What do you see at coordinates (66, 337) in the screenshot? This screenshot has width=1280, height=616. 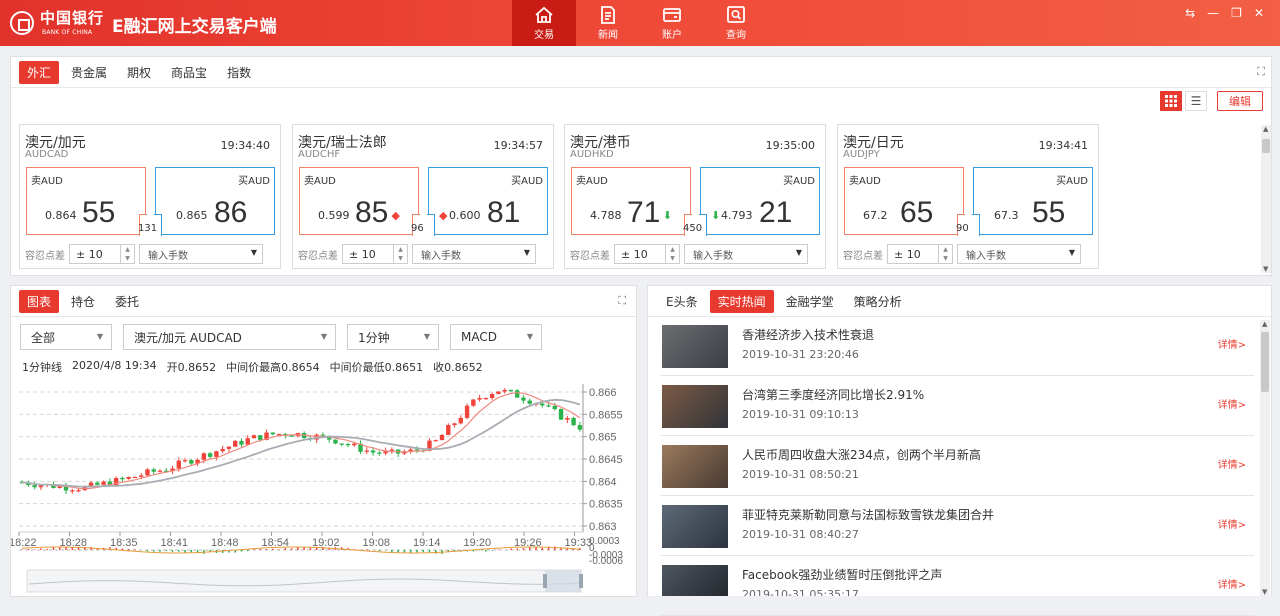 I see `category-select: 全部 ▼` at bounding box center [66, 337].